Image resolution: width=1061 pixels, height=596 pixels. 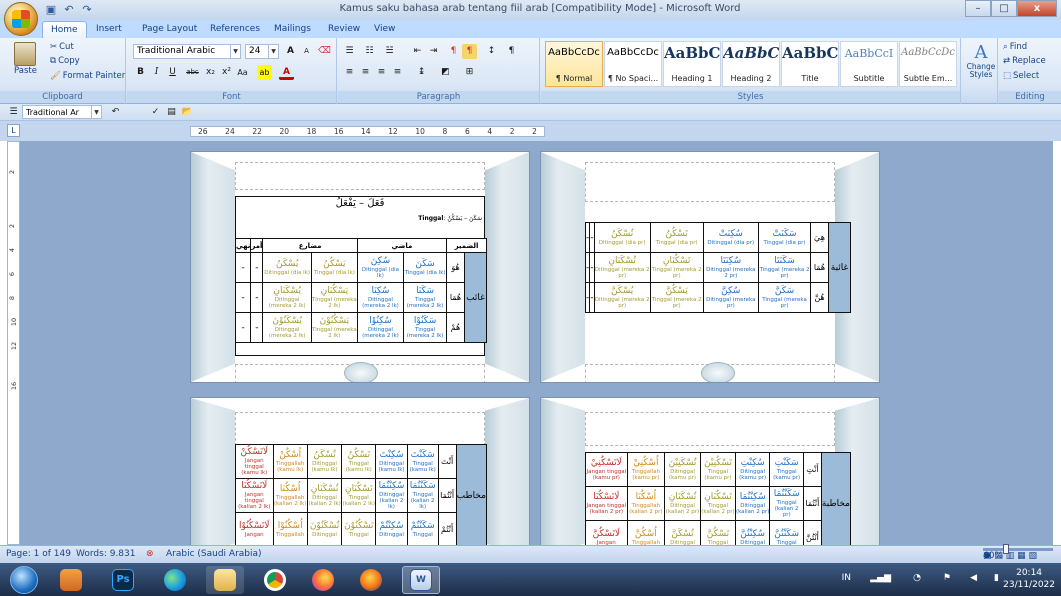 What do you see at coordinates (784, 297) in the screenshot?
I see `conjugation-cell: سَكَنَّ Tinggal (mereka pr)` at bounding box center [784, 297].